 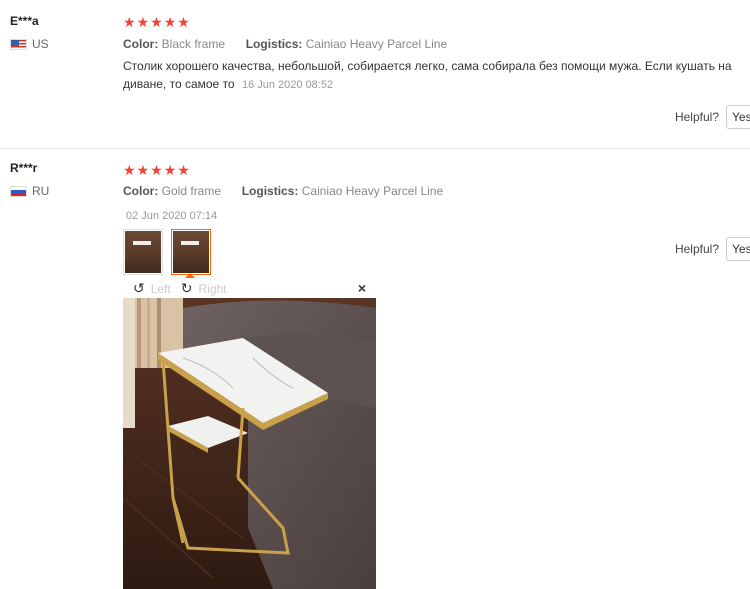 I want to click on reviewer-name: R***r, so click(x=24, y=168).